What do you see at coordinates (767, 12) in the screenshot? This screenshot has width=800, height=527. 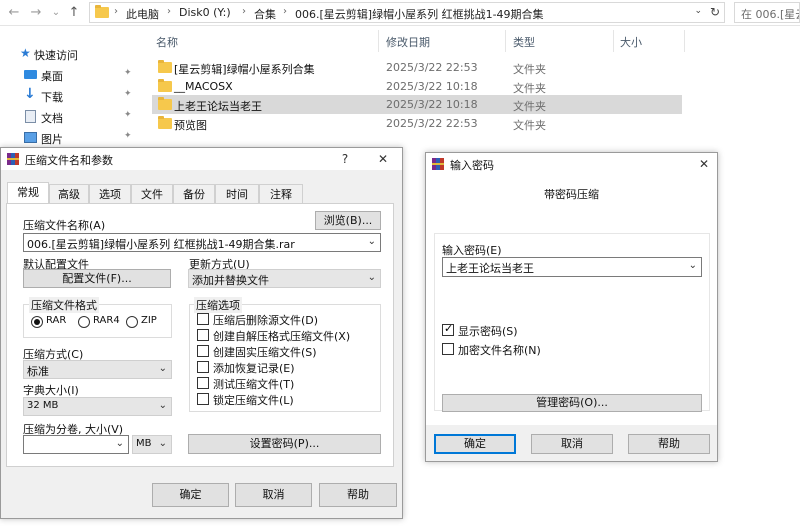 I see `search-input: 在 006.[星云` at bounding box center [767, 12].